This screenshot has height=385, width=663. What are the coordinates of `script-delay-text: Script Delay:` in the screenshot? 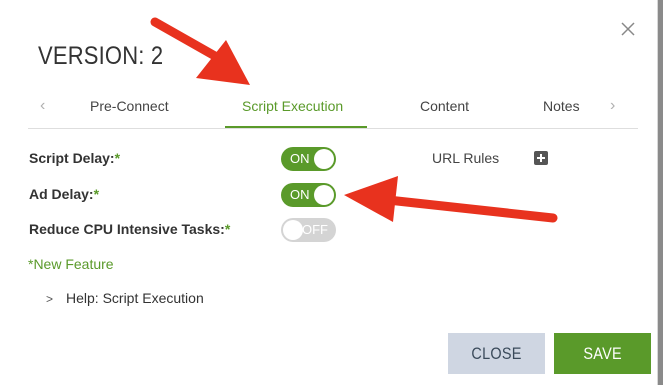 It's located at (72, 158).